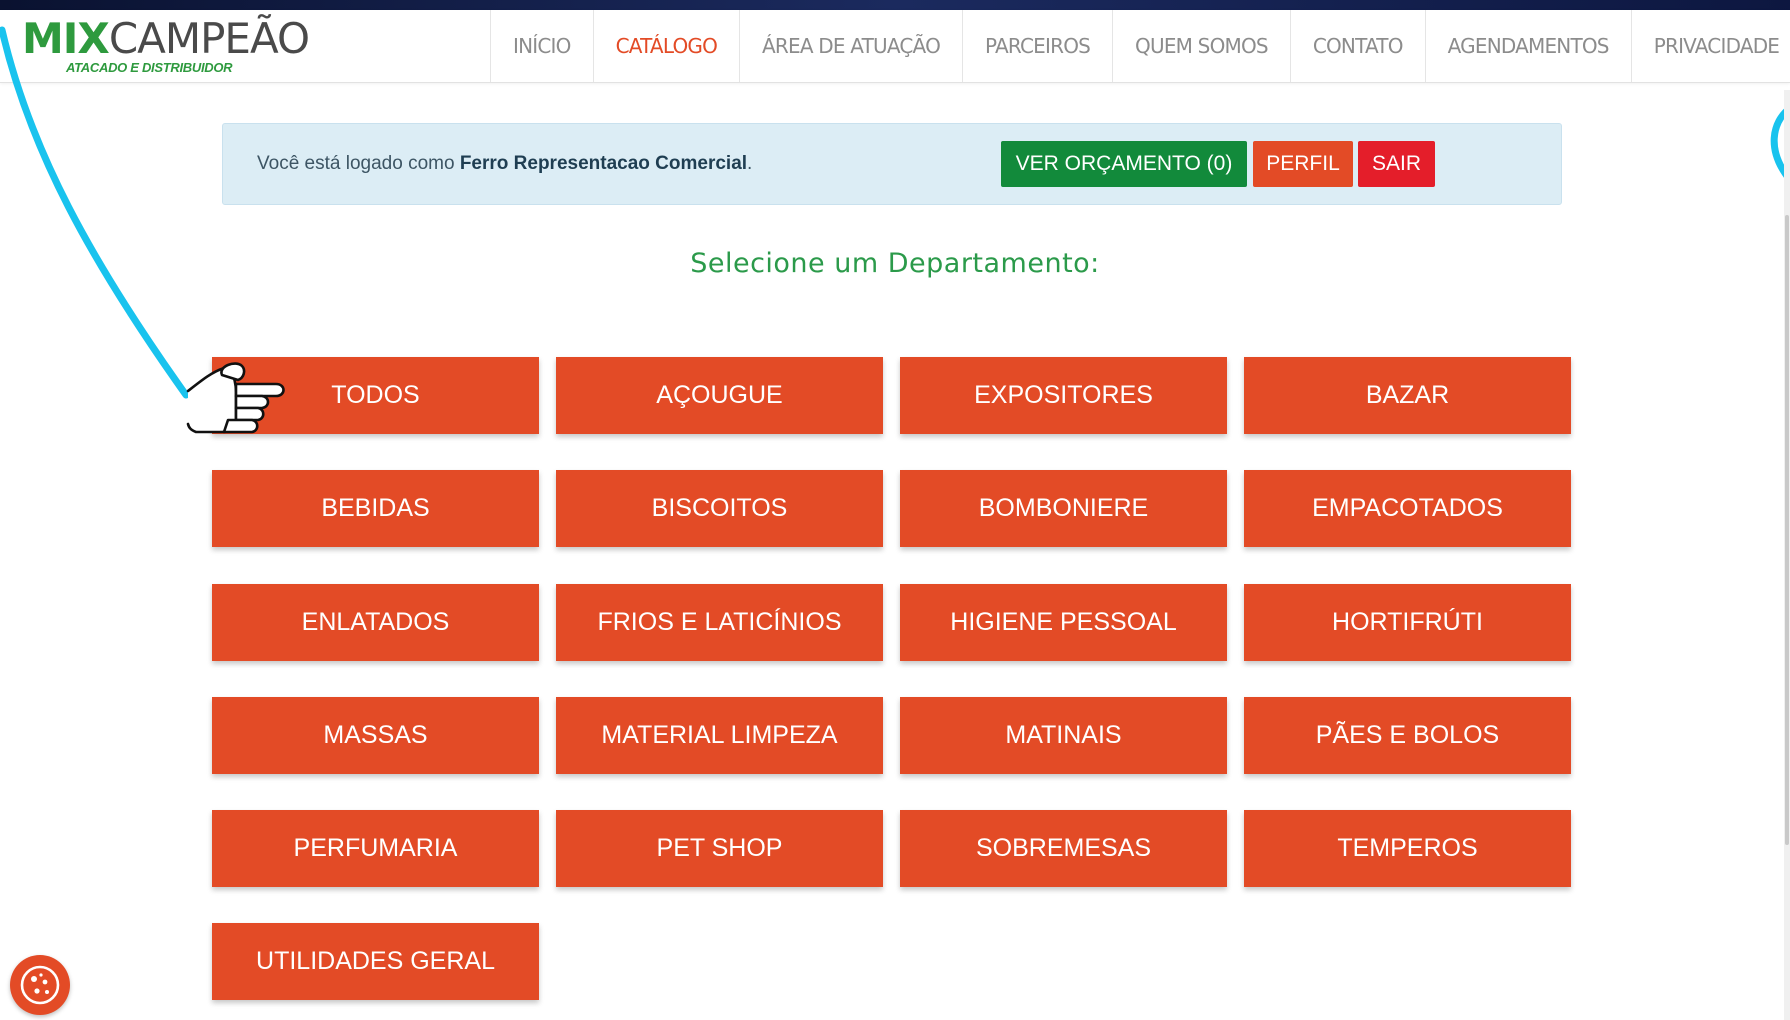  What do you see at coordinates (95, 212) in the screenshot?
I see `annotation-guide-line` at bounding box center [95, 212].